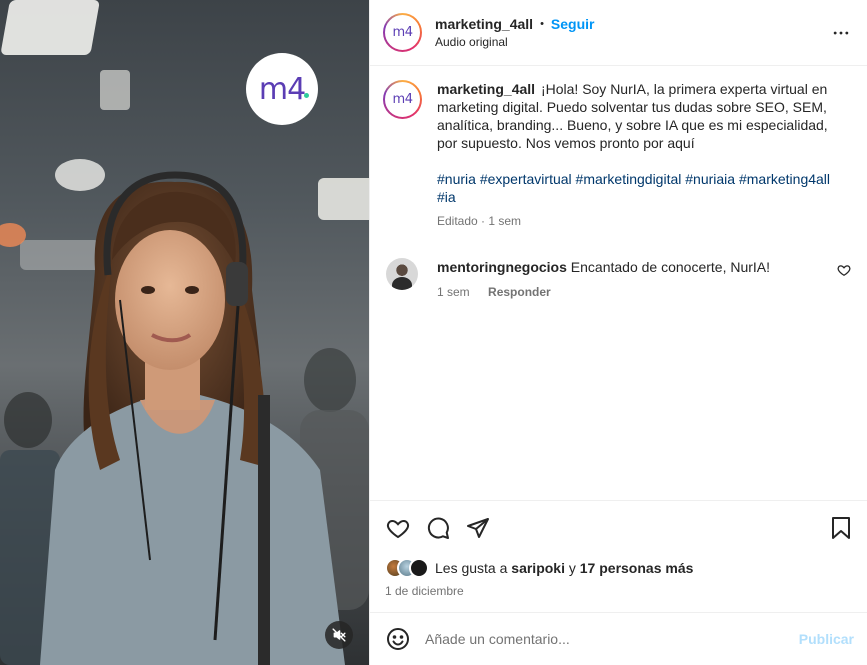 This screenshot has width=867, height=665. I want to click on likes-text: Les gusta a saripoki y 17 personas más, so click(564, 568).